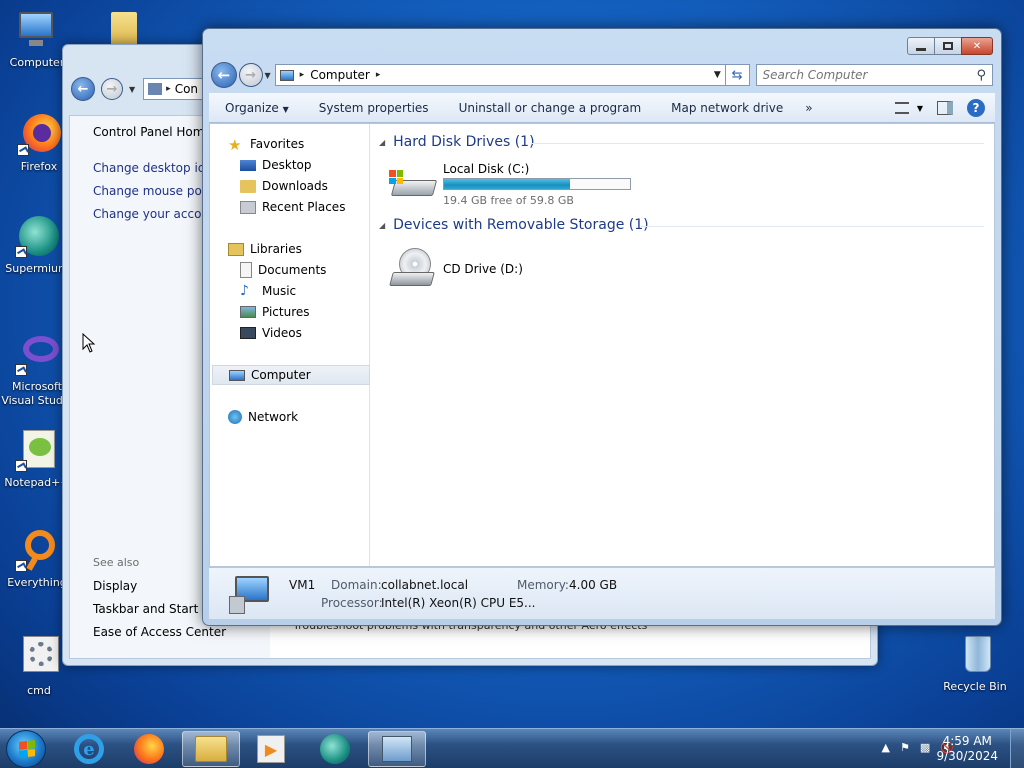 Image resolution: width=1024 pixels, height=768 pixels. Describe the element at coordinates (905, 747) in the screenshot. I see `action-center-flag-icon: ⚑` at that location.